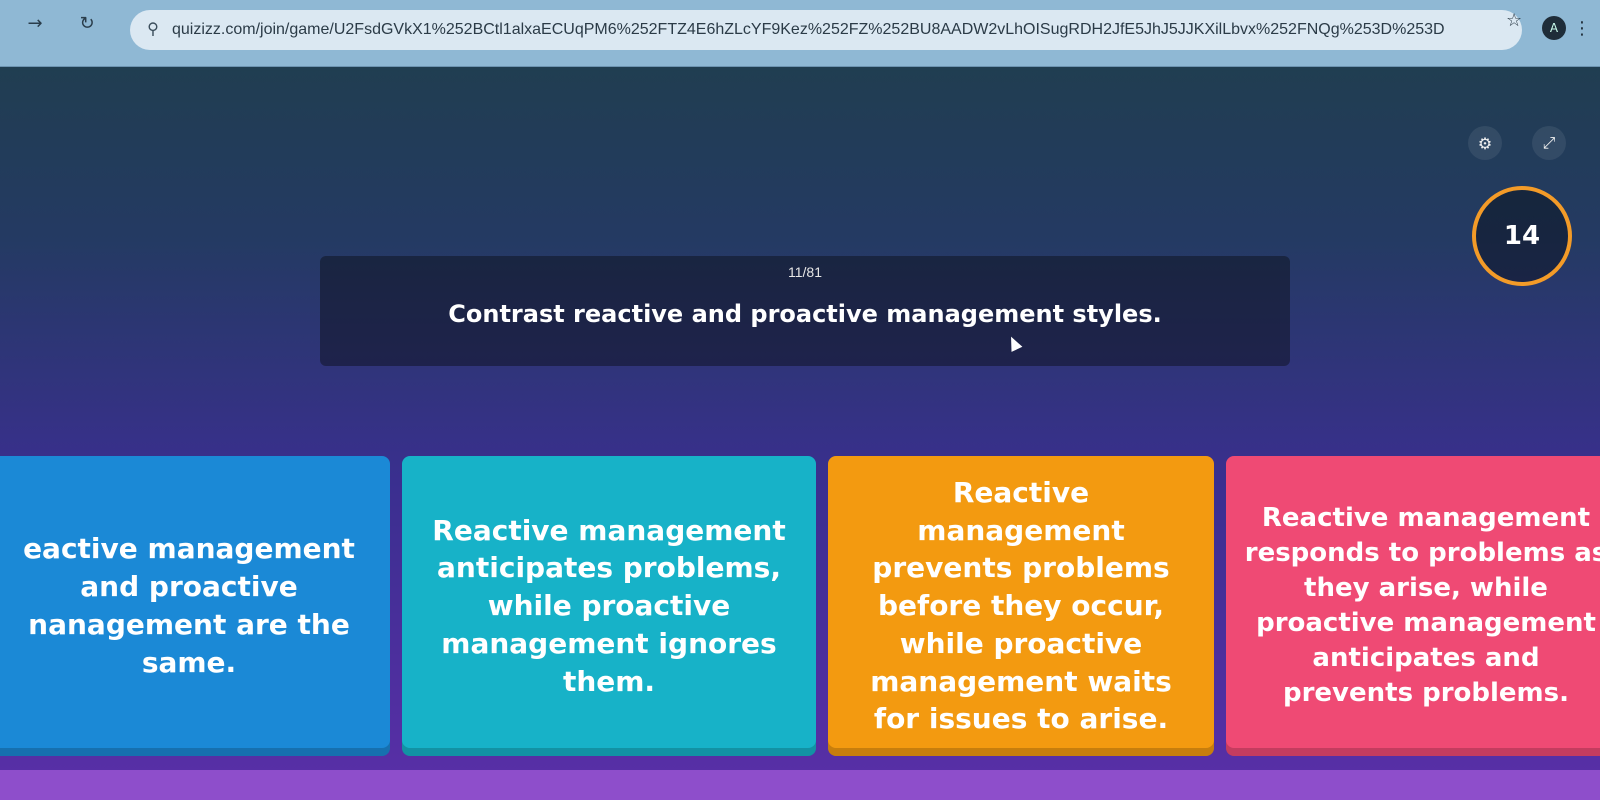  Describe the element at coordinates (87, 23) in the screenshot. I see `reload-icon: ↻` at that location.